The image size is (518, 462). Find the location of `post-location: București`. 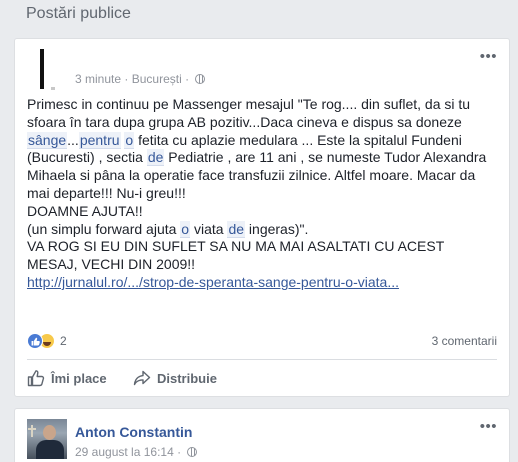

post-location: București is located at coordinates (157, 79).